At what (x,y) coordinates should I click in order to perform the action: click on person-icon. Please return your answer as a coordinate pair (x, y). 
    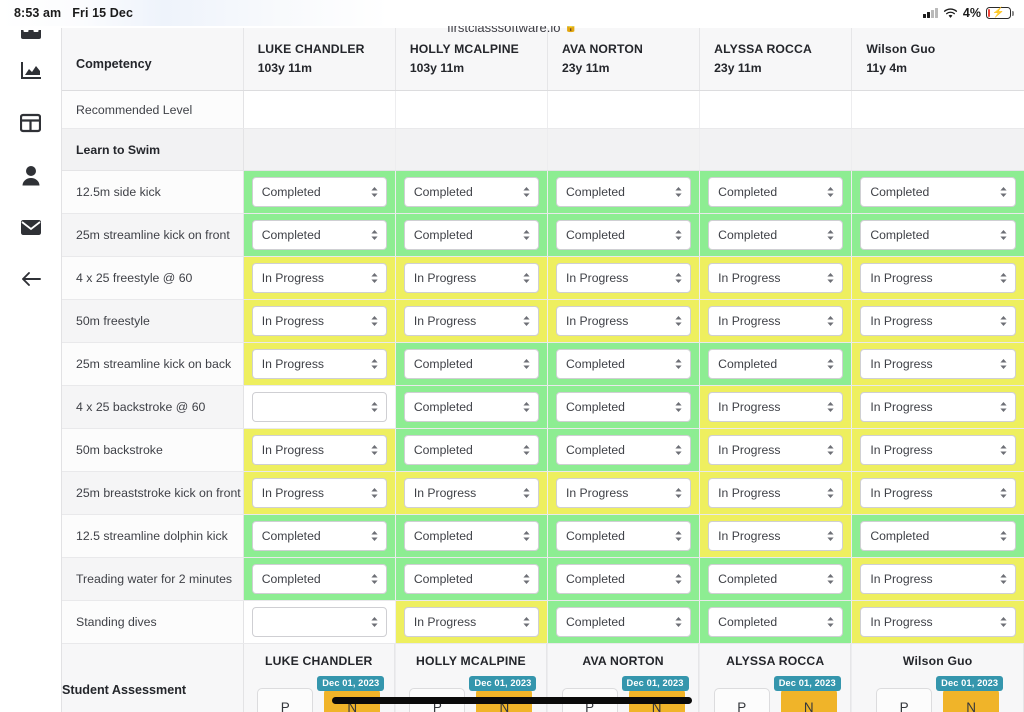
    Looking at the image, I should click on (31, 175).